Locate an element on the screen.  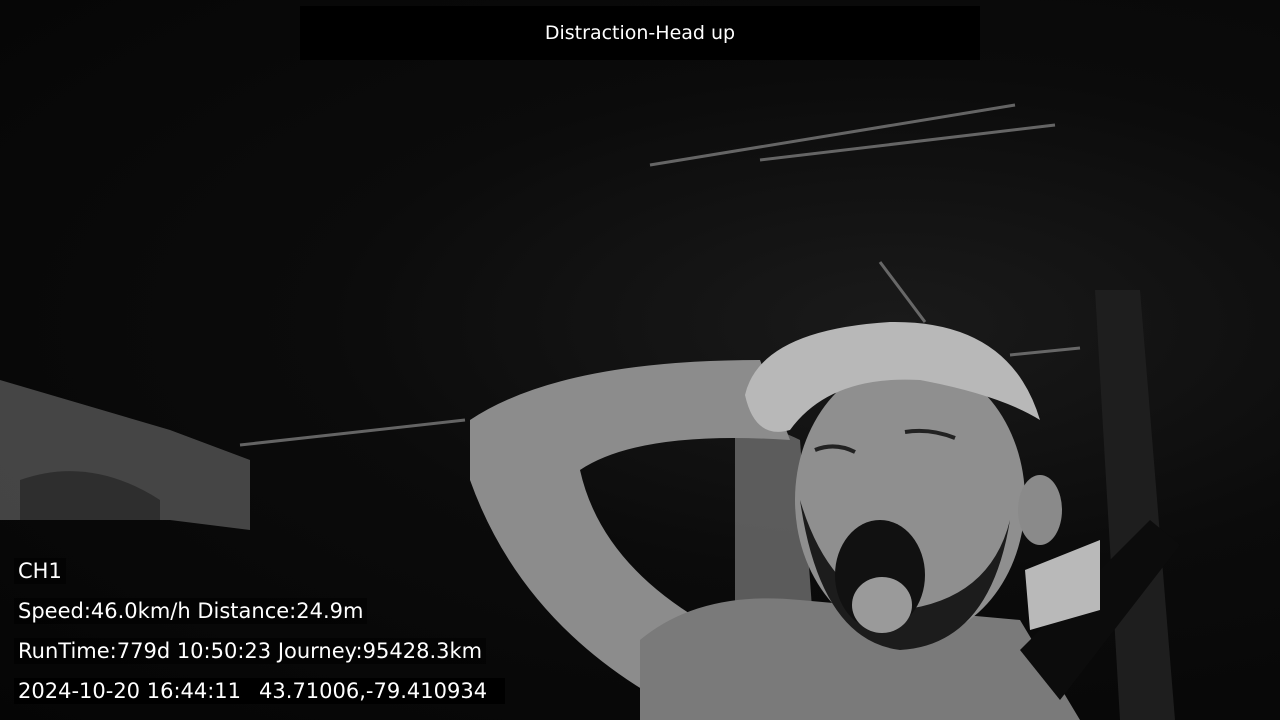
alert-title: Distraction-Head up is located at coordinates (640, 33).